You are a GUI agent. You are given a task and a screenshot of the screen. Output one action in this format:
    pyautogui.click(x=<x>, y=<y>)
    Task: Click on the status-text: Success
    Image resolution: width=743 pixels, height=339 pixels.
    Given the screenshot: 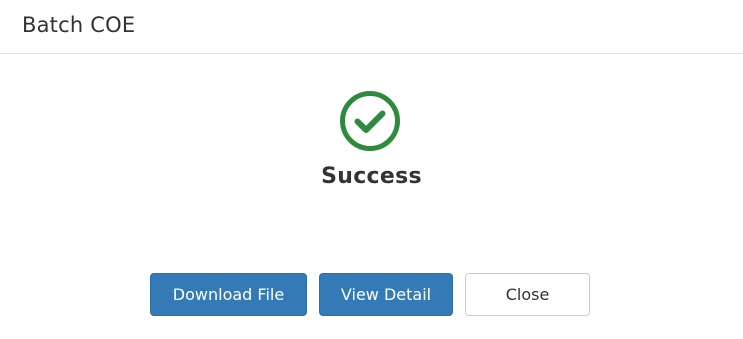 What is the action you would take?
    pyautogui.click(x=371, y=176)
    